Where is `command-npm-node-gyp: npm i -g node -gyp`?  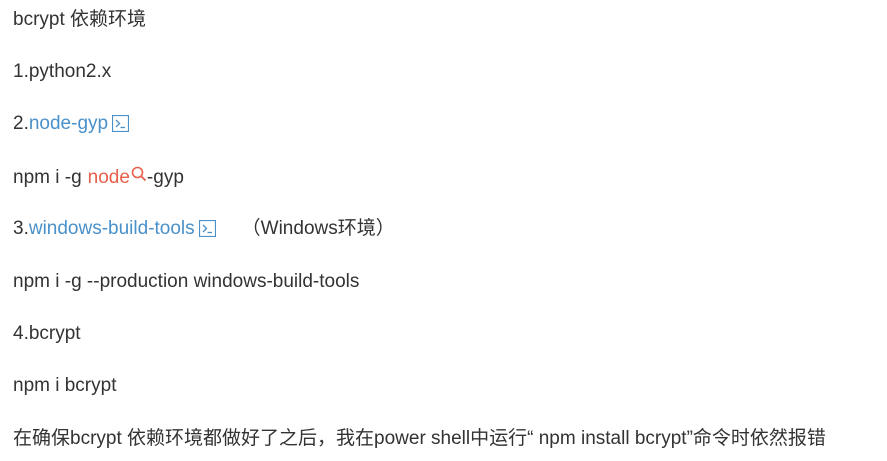 command-npm-node-gyp: npm i -g node -gyp is located at coordinates (98, 177).